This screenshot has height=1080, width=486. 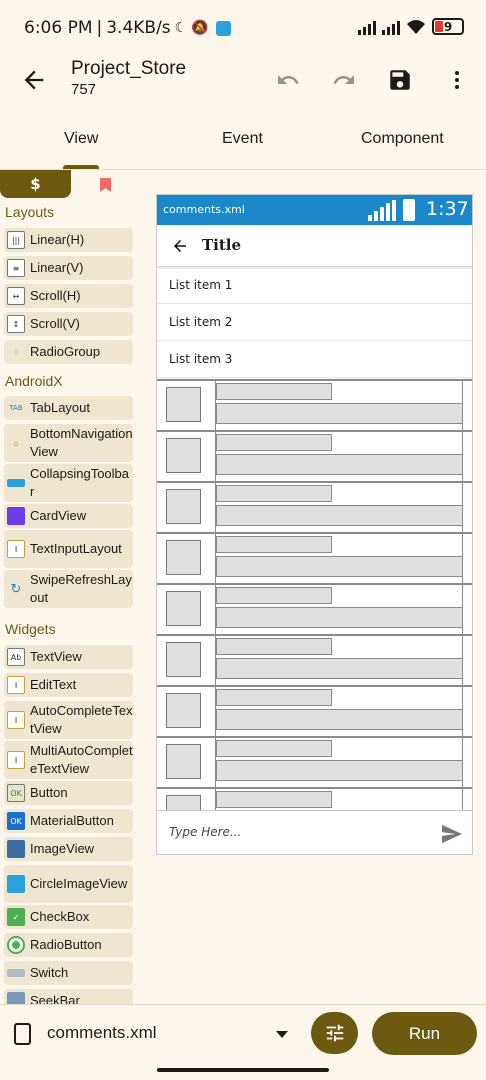 What do you see at coordinates (16, 884) in the screenshot?
I see `circleimage-icon` at bounding box center [16, 884].